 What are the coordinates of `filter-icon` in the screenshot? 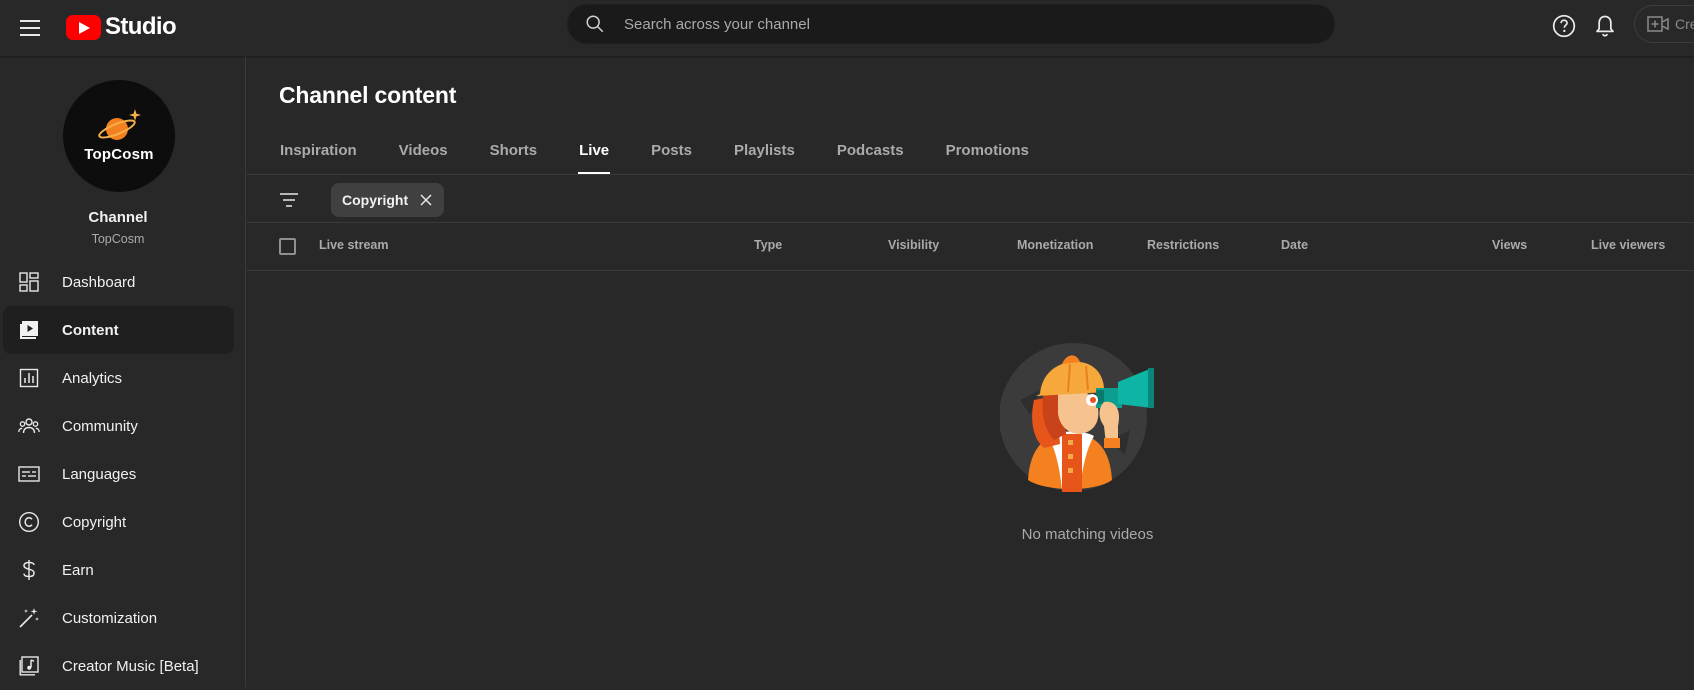 It's located at (289, 200).